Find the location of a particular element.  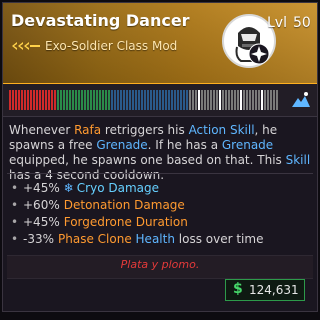

item-level: 50 is located at coordinates (302, 23).